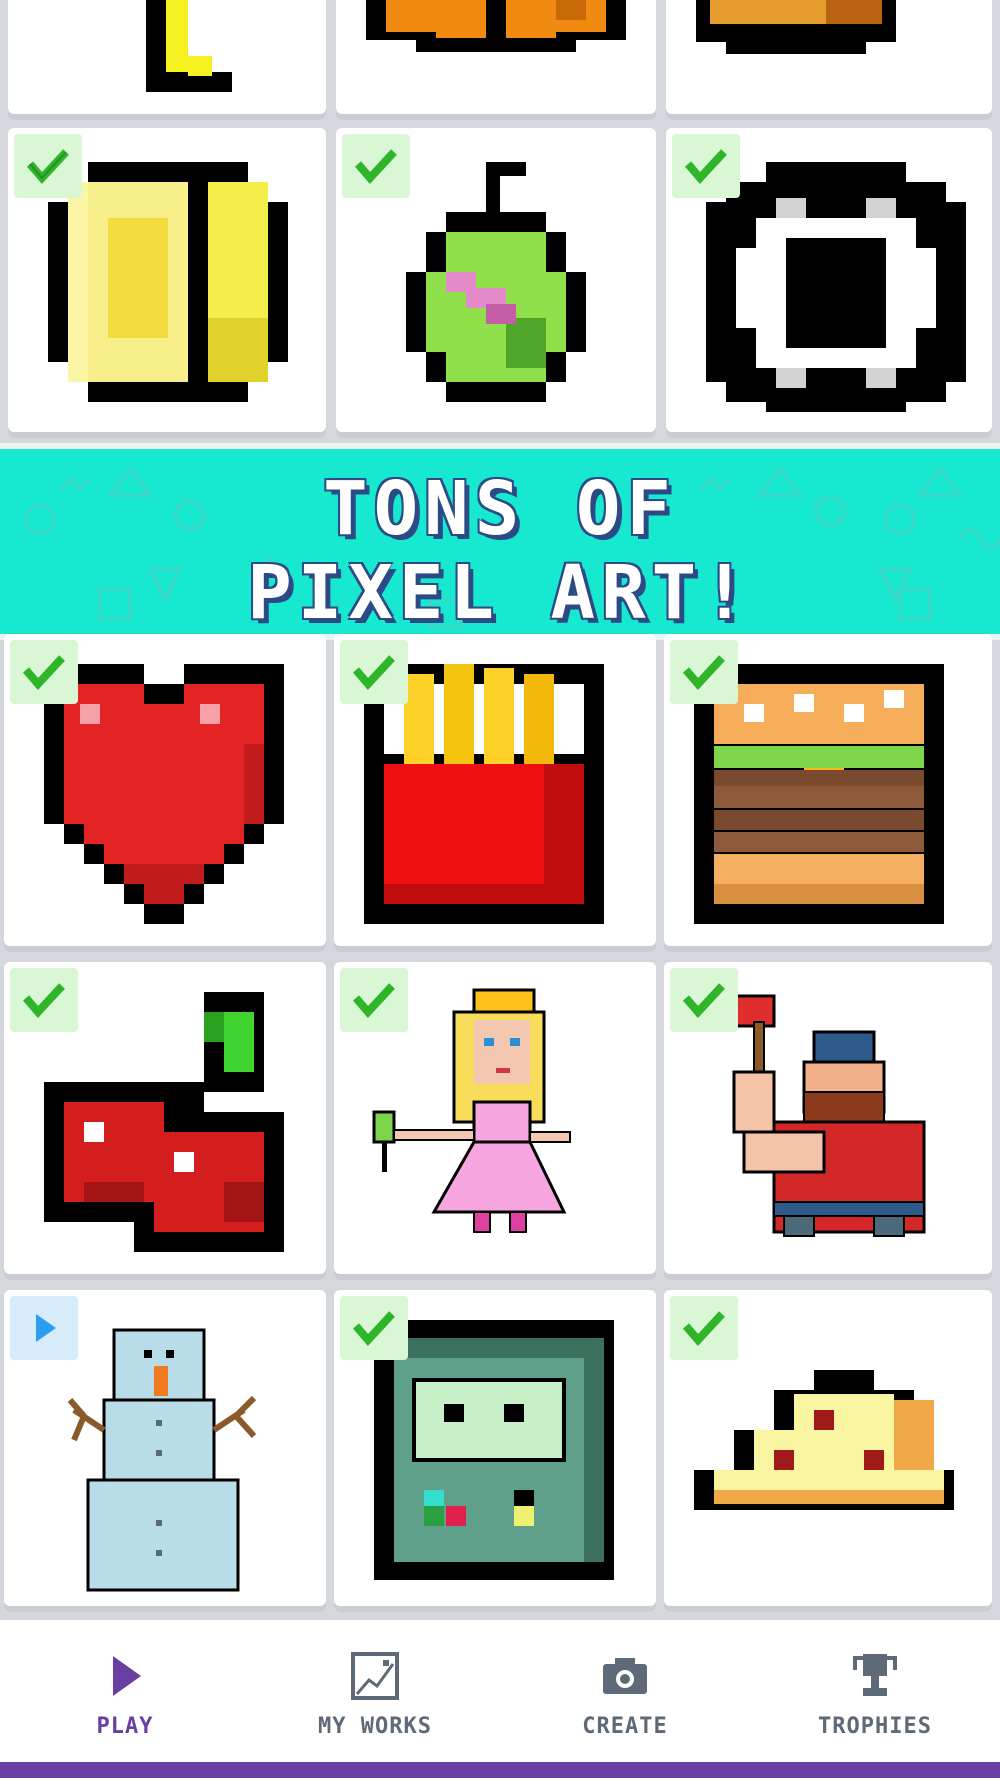 The image size is (1000, 1778). I want to click on gallery-card-pie, so click(829, 60).